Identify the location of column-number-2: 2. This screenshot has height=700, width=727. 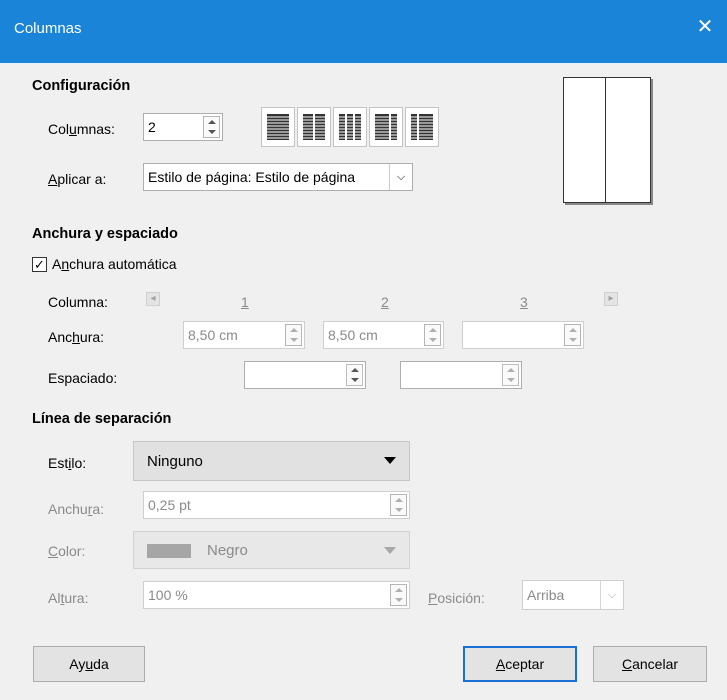
(385, 302).